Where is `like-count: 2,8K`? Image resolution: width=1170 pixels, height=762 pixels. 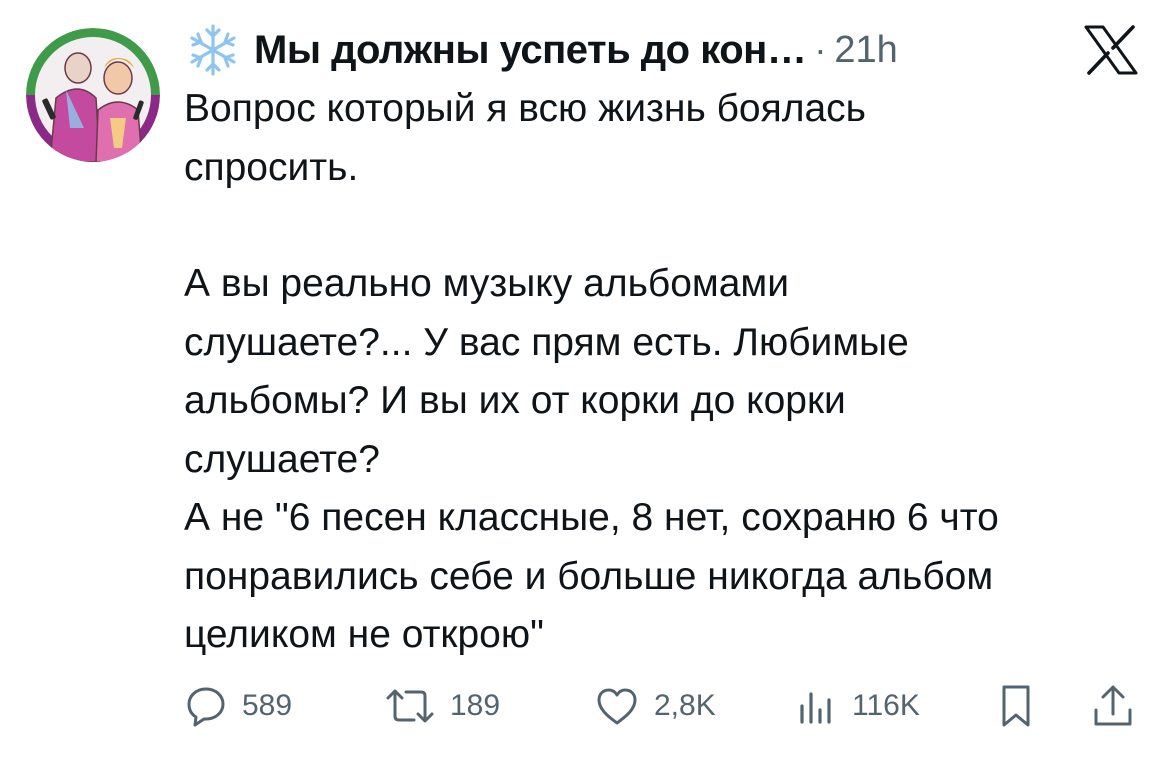
like-count: 2,8K is located at coordinates (685, 705).